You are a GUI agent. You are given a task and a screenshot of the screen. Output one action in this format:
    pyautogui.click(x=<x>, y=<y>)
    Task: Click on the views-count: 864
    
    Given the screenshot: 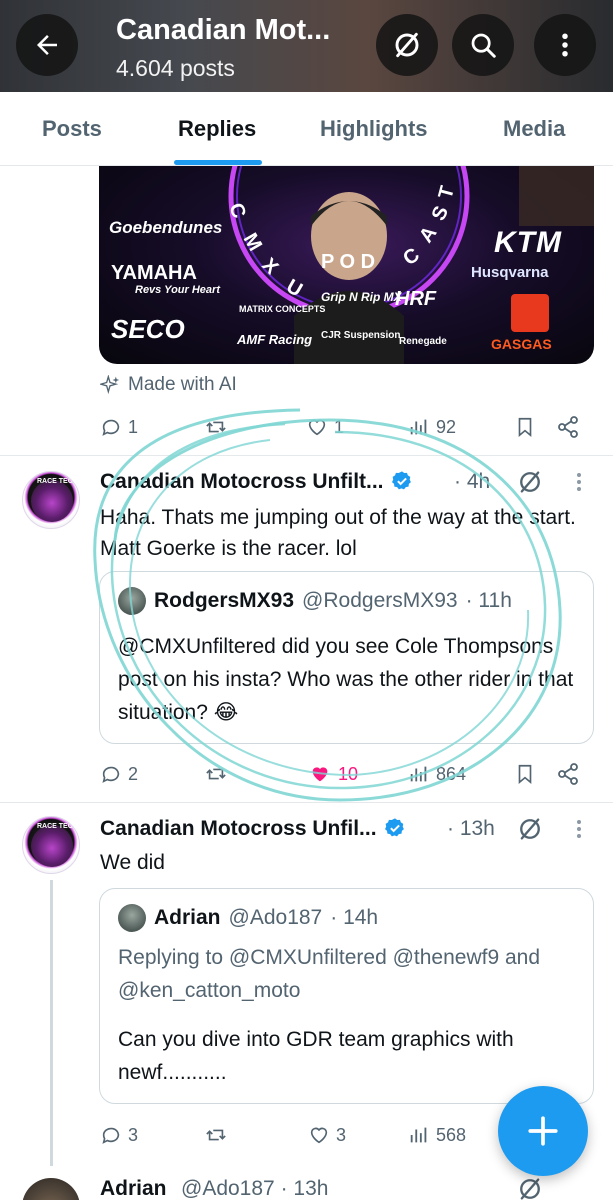 What is the action you would take?
    pyautogui.click(x=451, y=773)
    